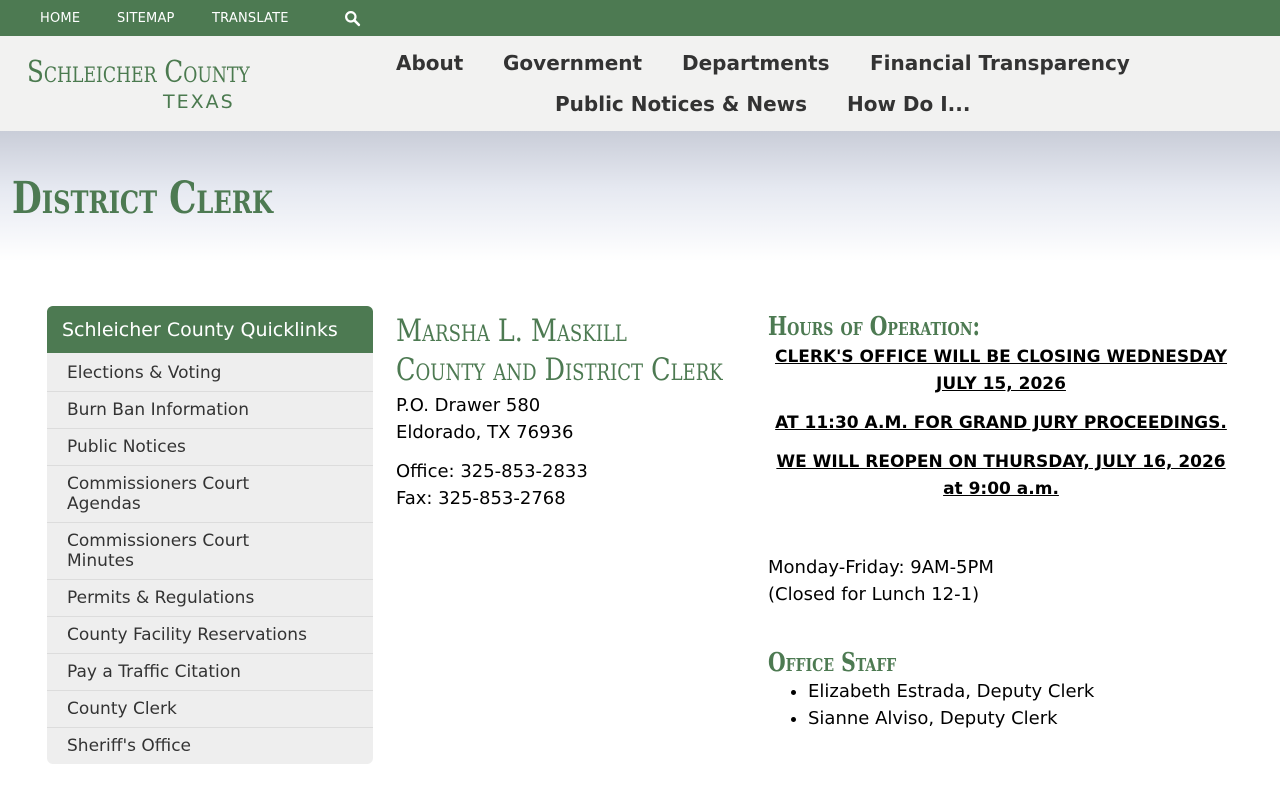 The image size is (1280, 800). I want to click on quicklink-permits-regulations: Permits & Regulations, so click(210, 597).